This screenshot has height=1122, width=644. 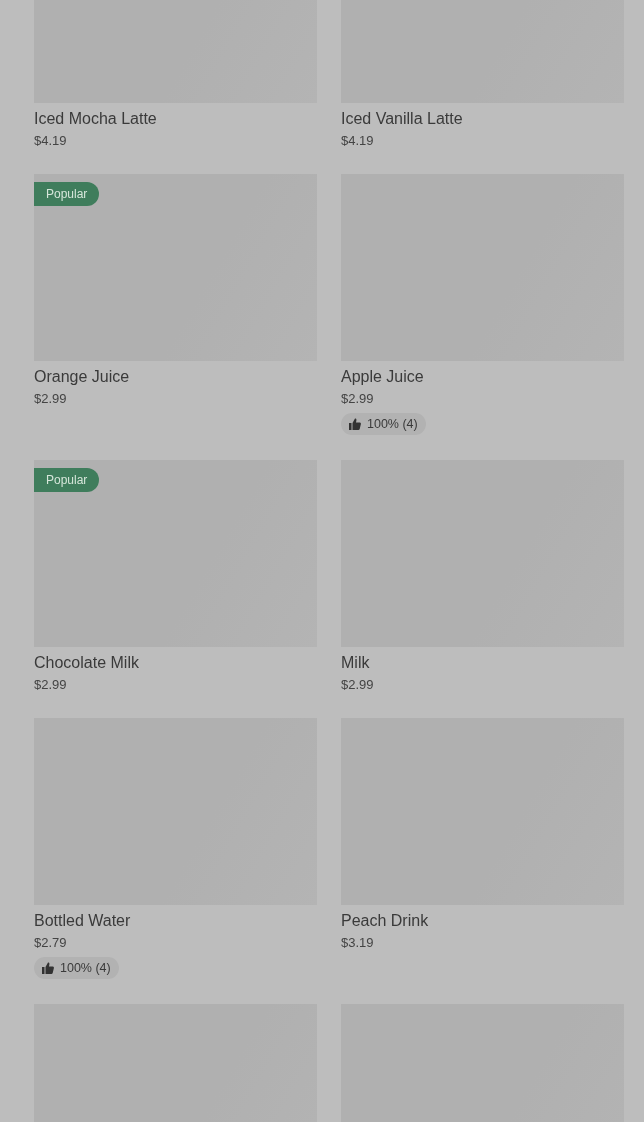 I want to click on product-name: Bottled Water, so click(x=175, y=921).